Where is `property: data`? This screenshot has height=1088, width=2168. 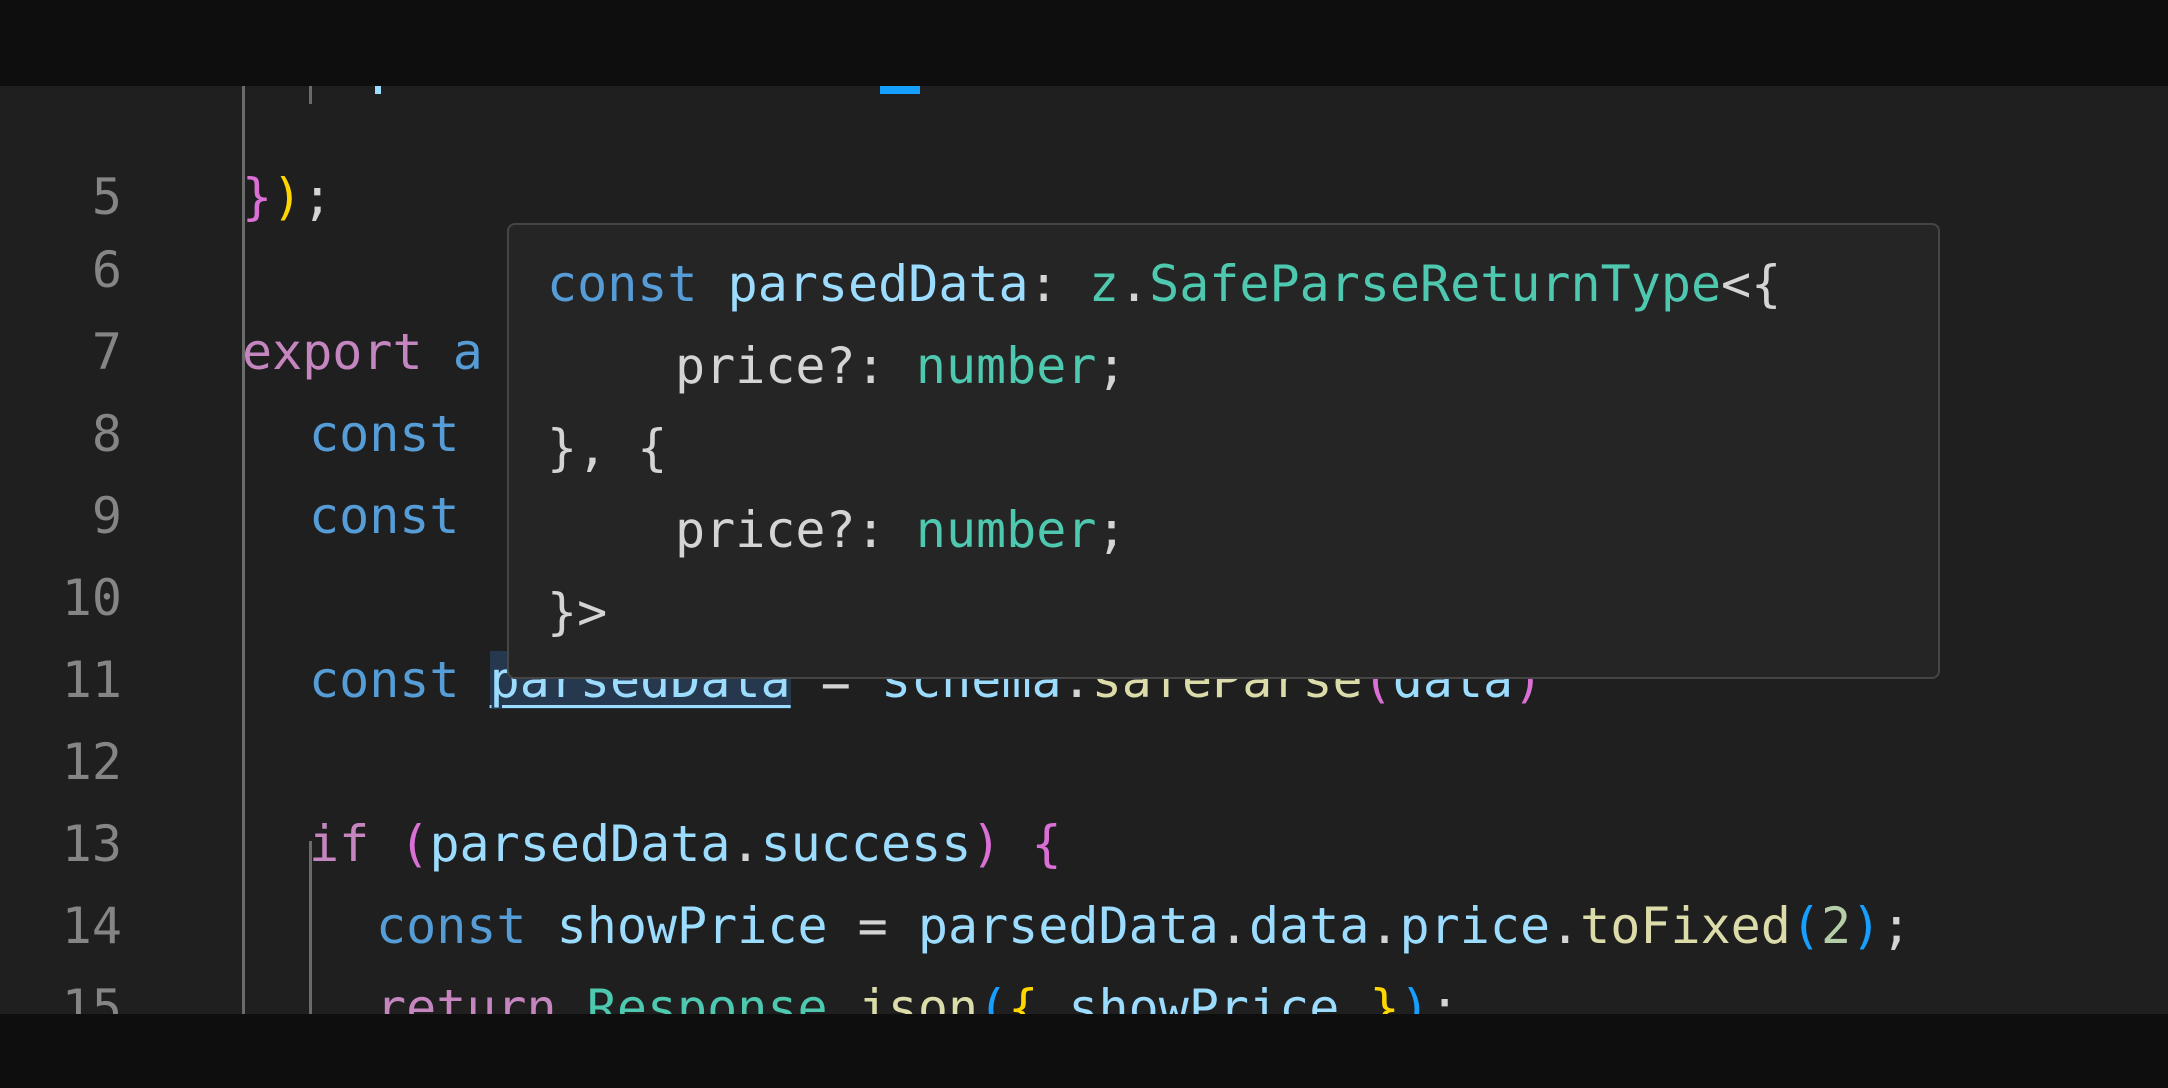
property: data is located at coordinates (1309, 926).